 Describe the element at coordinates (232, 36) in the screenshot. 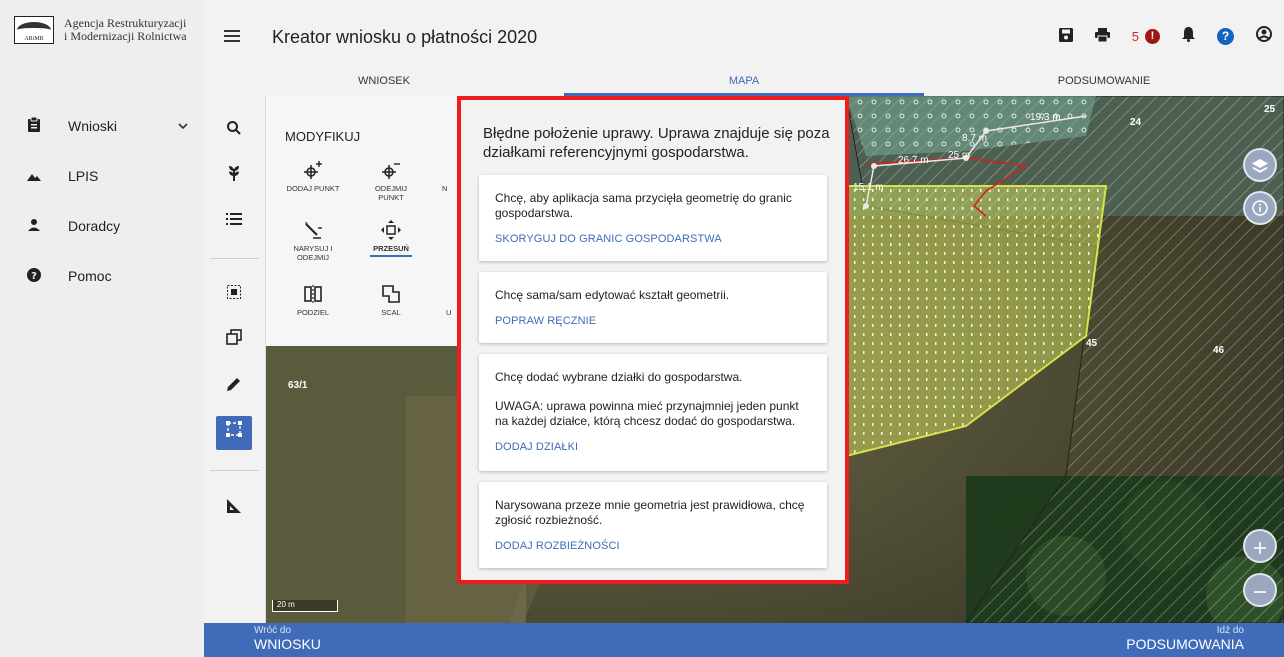

I see `menu-icon` at that location.